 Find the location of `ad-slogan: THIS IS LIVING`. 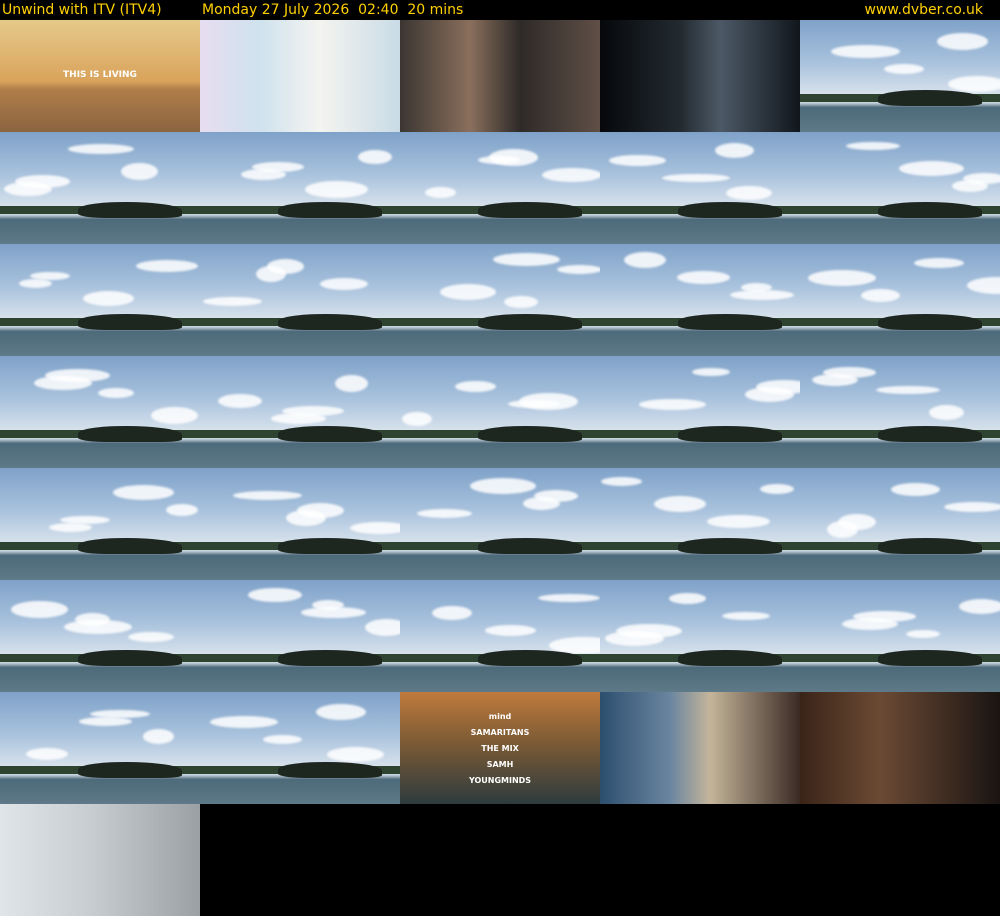

ad-slogan: THIS IS LIVING is located at coordinates (100, 75).